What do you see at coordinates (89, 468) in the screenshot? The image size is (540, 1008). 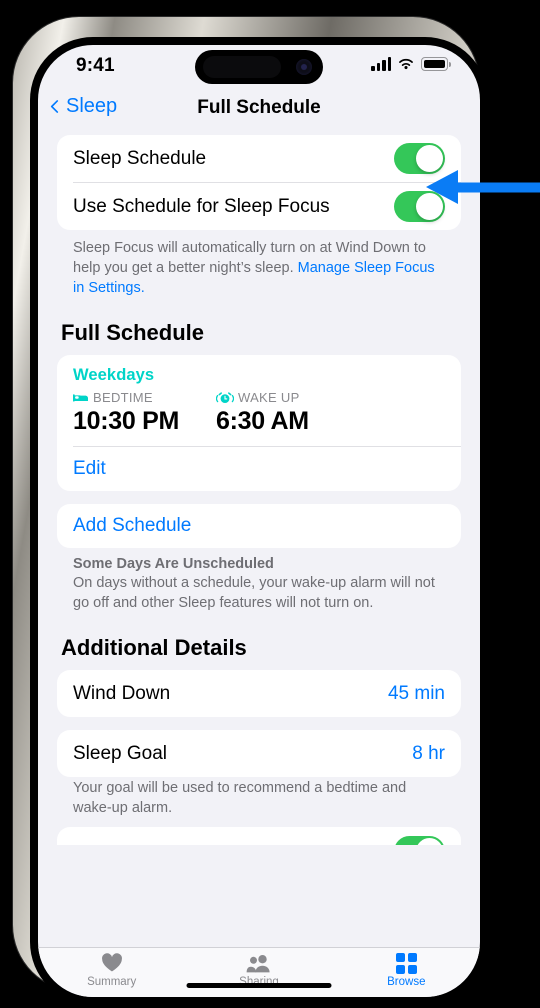 I see `edit-schedule-label: Edit` at bounding box center [89, 468].